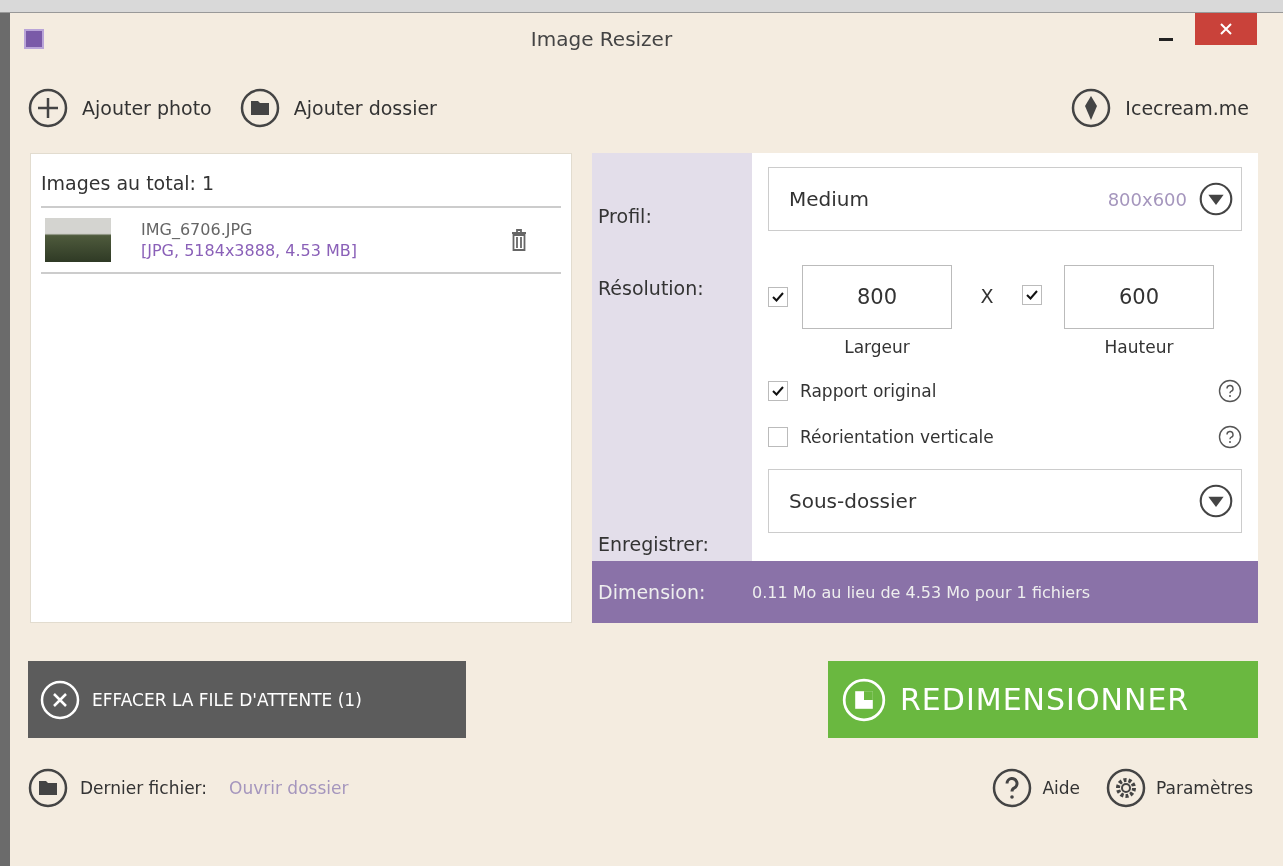 The image size is (1283, 866). I want to click on app-logo-icon, so click(864, 699).